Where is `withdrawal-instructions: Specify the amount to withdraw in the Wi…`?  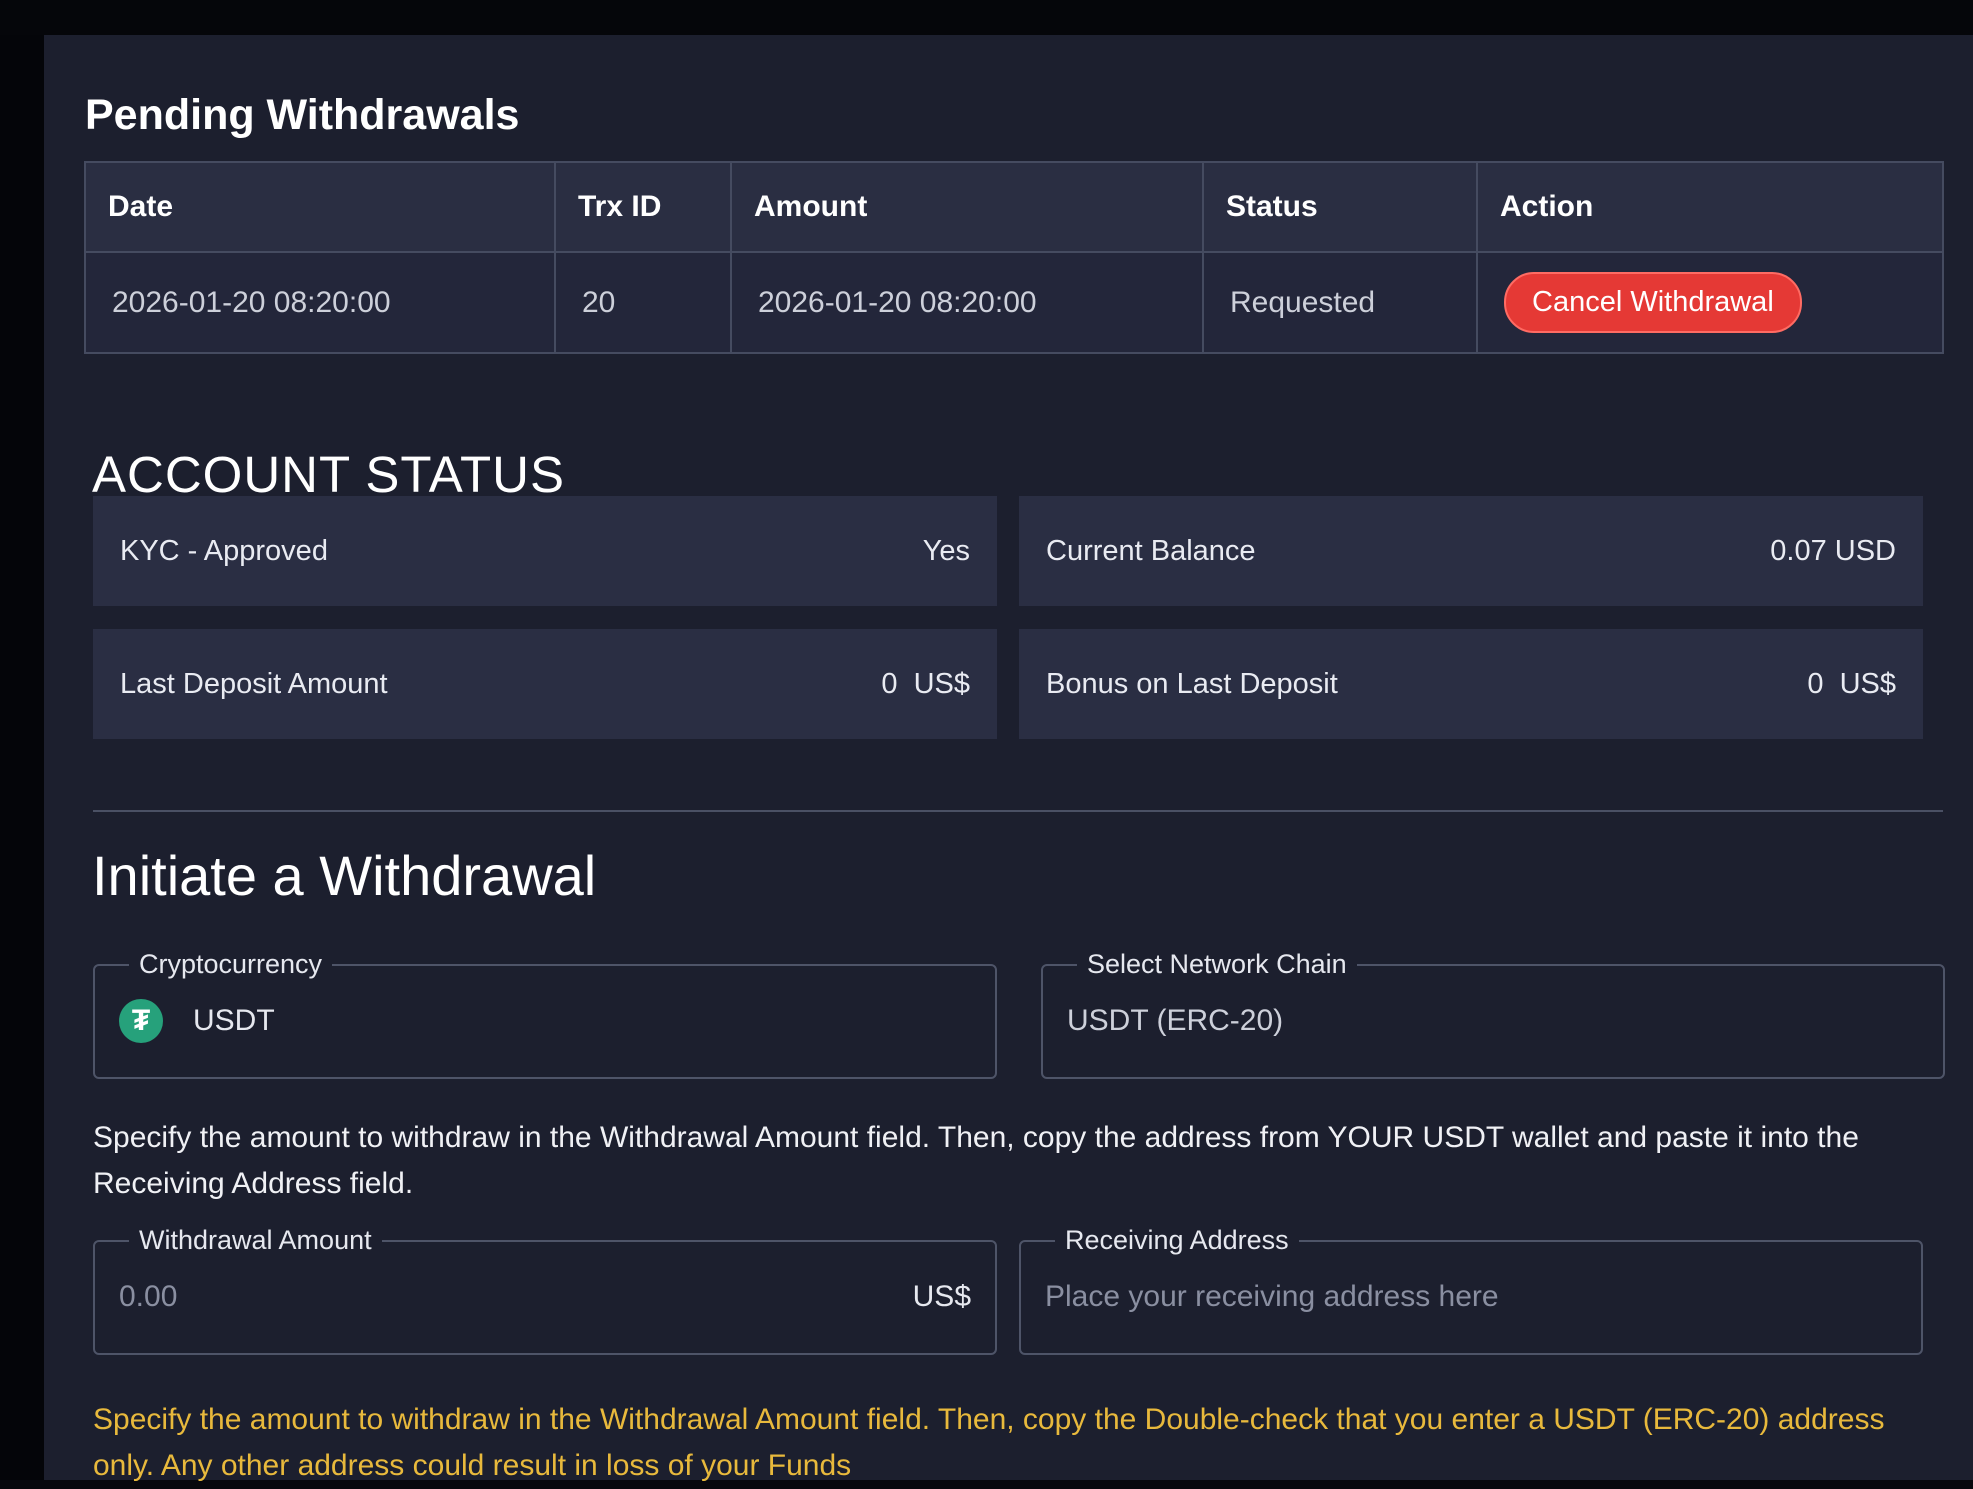 withdrawal-instructions: Specify the amount to withdraw in the Wi… is located at coordinates (976, 1160).